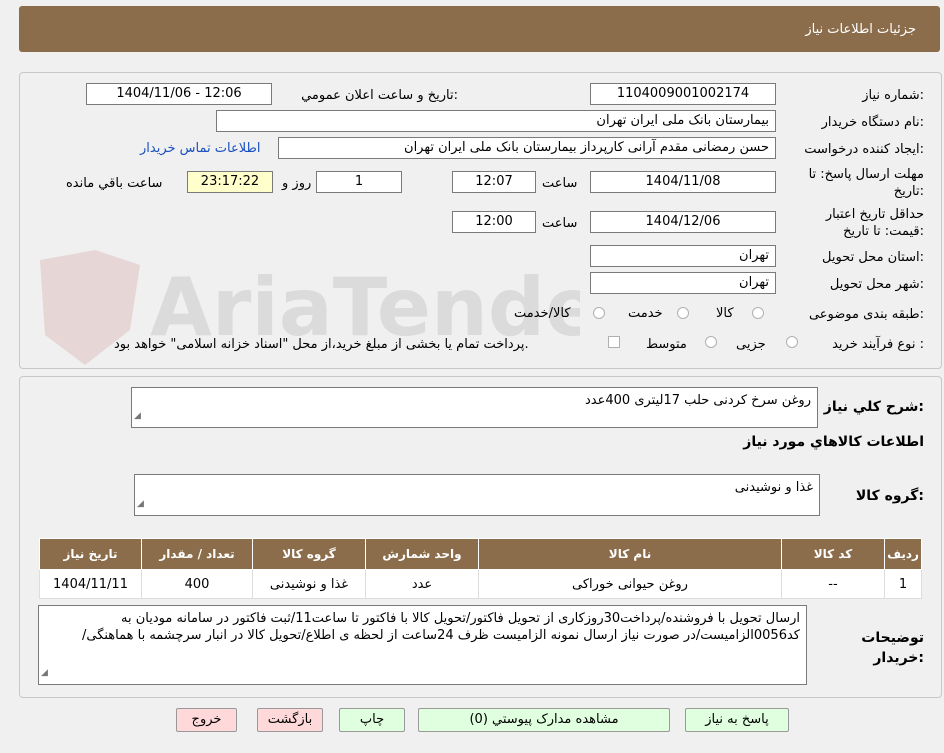 Image resolution: width=944 pixels, height=753 pixels. Describe the element at coordinates (477, 495) in the screenshot. I see `goods-group-textarea: غذا و نوشیدنی ◢` at that location.